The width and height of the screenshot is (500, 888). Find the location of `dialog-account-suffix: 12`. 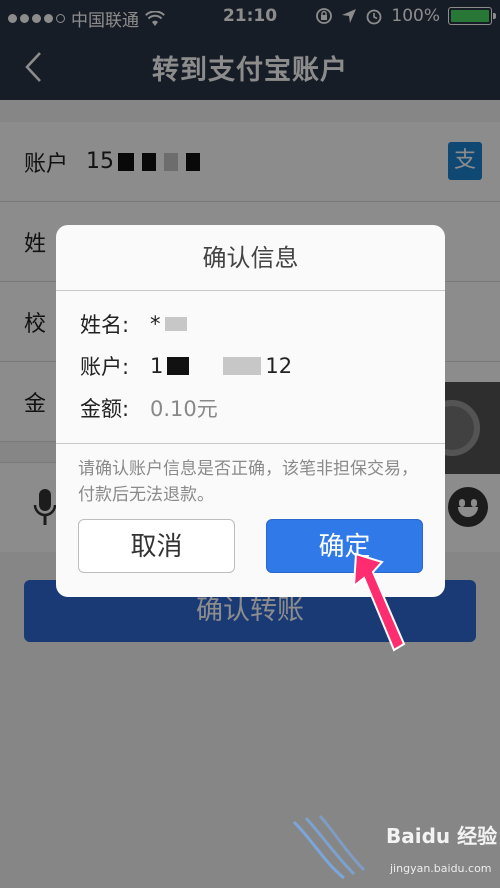

dialog-account-suffix: 12 is located at coordinates (279, 366).